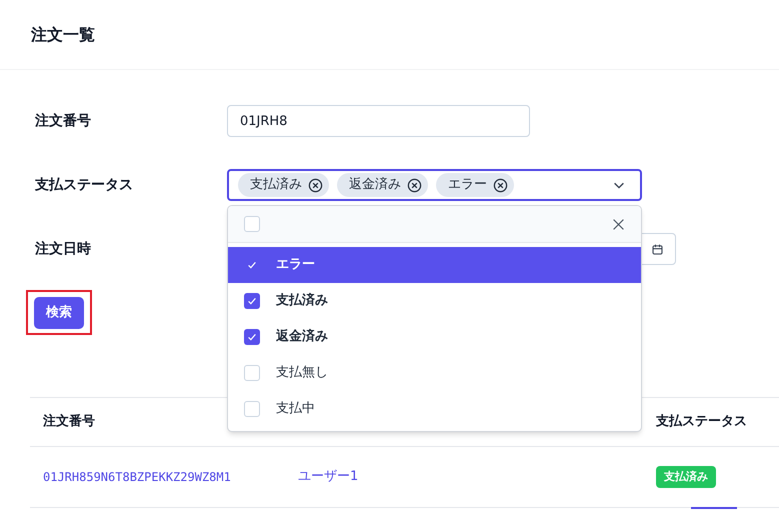  Describe the element at coordinates (164, 477) in the screenshot. I see `order-link: 01JRH859N6T8BZPEKKZ29WZ8M1` at that location.